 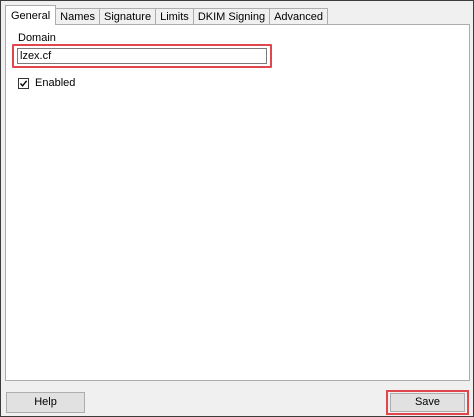 What do you see at coordinates (174, 16) in the screenshot?
I see `tab-limits: Limits` at bounding box center [174, 16].